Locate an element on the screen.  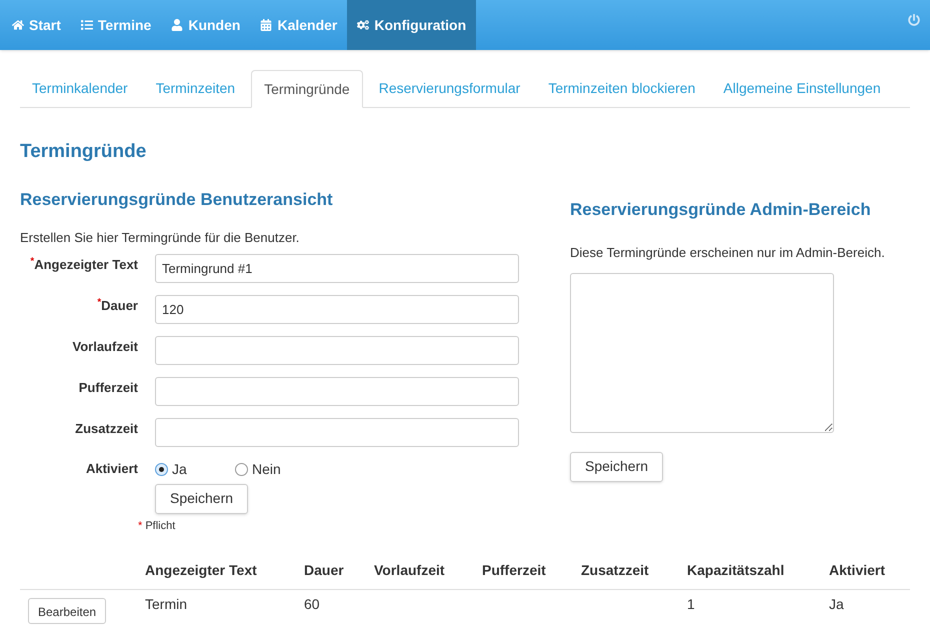
input-field: Termingrund #1 is located at coordinates (337, 268).